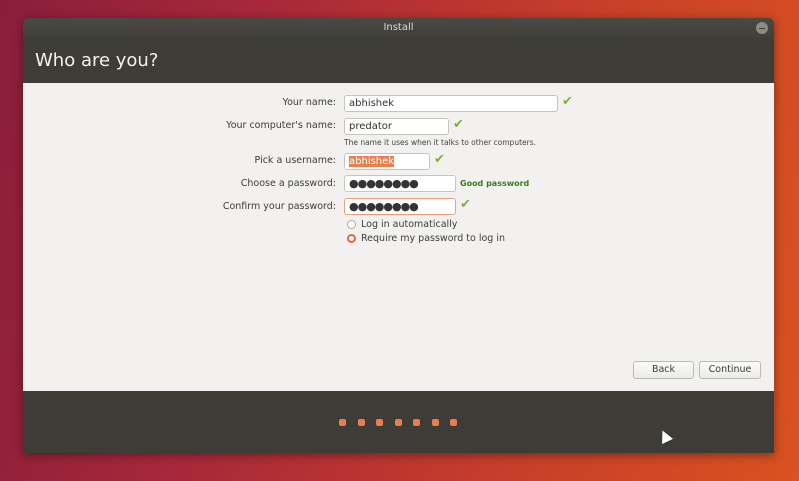  Describe the element at coordinates (400, 183) in the screenshot. I see `password-input: ●●●●●●●●` at that location.